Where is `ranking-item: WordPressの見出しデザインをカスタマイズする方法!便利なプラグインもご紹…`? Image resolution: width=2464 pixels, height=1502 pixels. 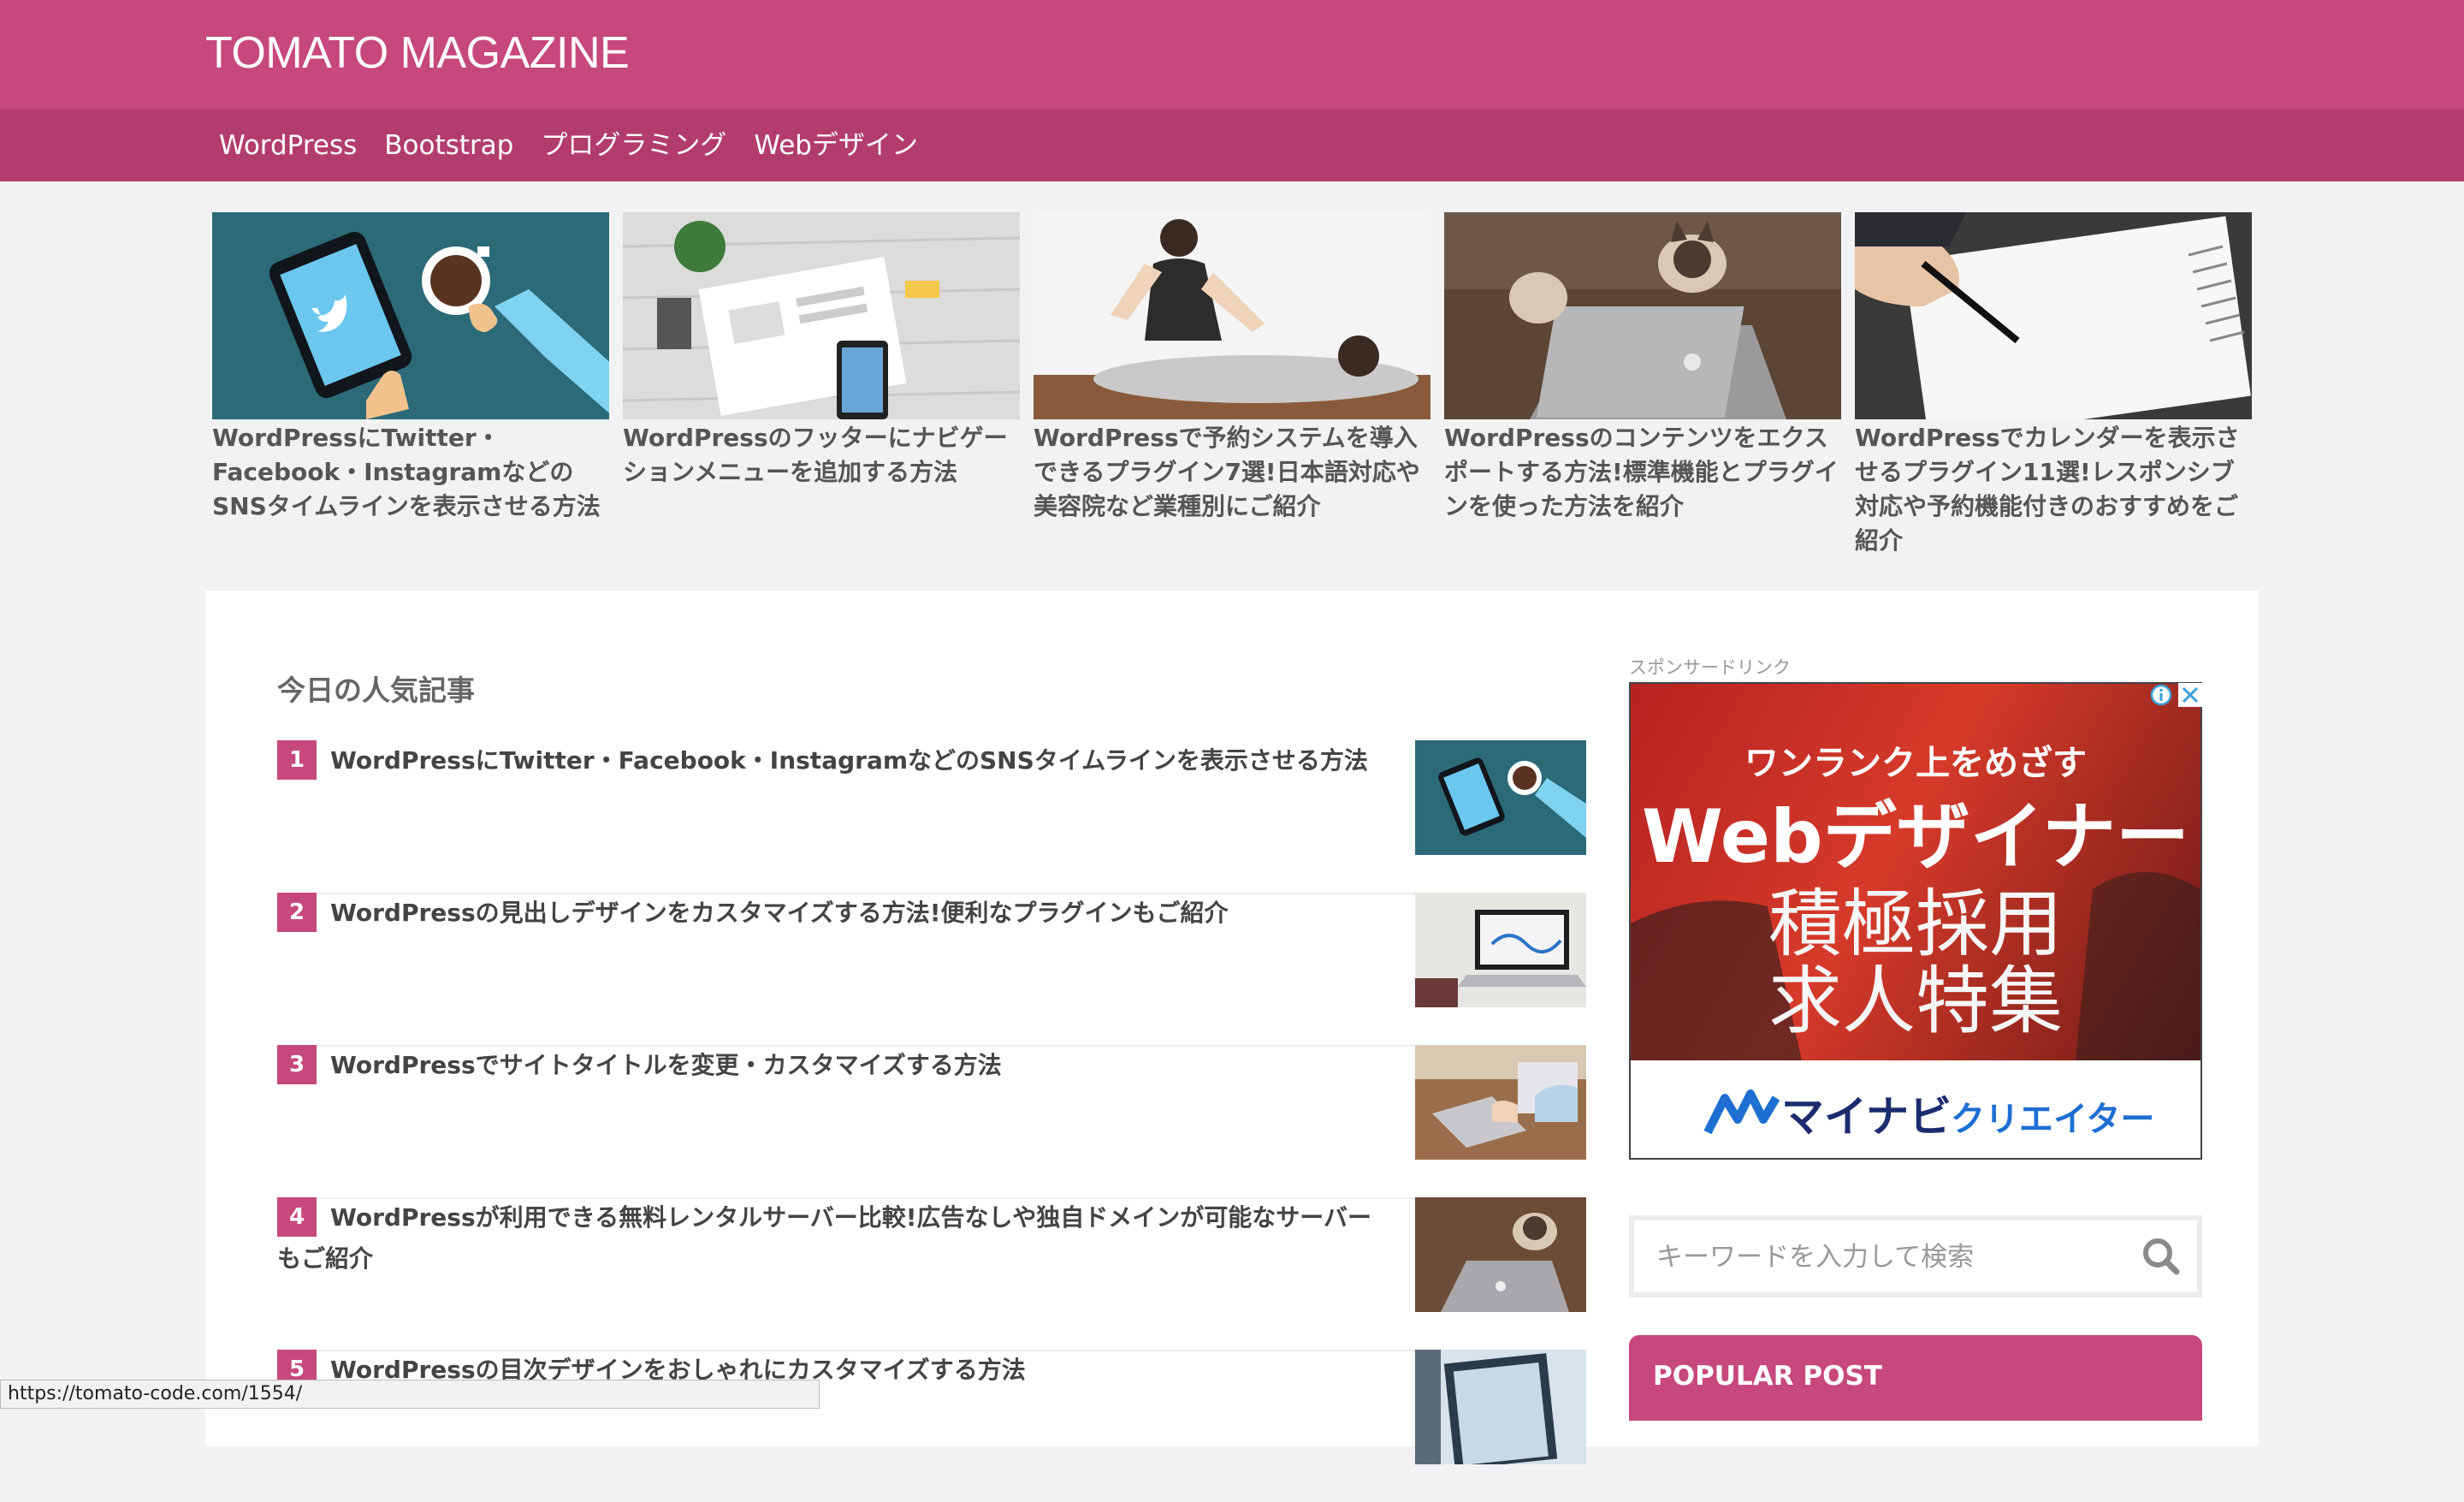 ranking-item: WordPressの見出しデザインをカスタマイズする方法!便利なプラグインもご紹… is located at coordinates (931, 970).